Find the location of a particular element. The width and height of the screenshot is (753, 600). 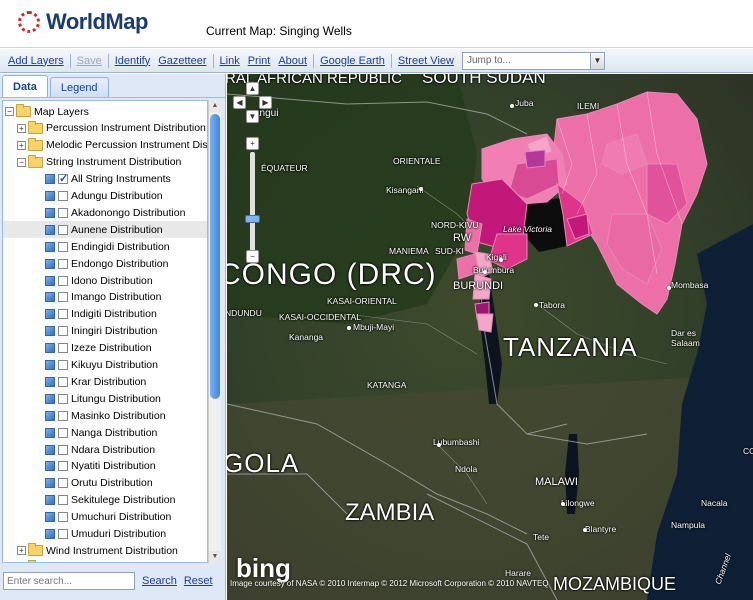

layer-tree-item: Aunene Distribution is located at coordinates (105, 230).